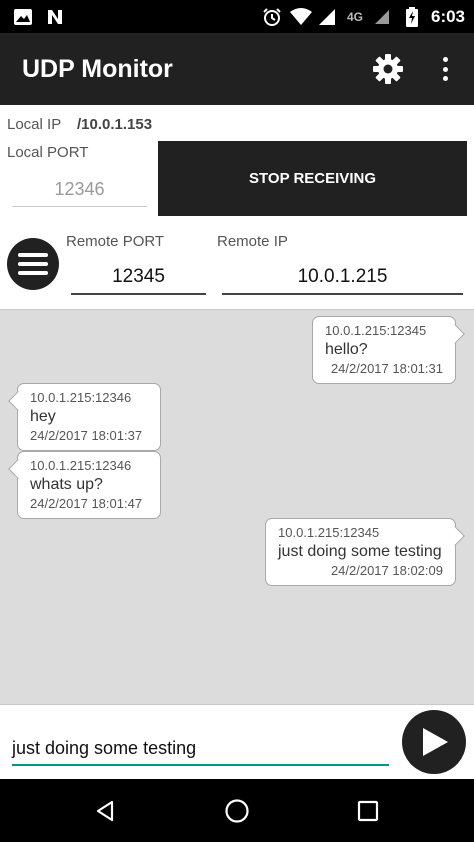 The height and width of the screenshot is (842, 474). Describe the element at coordinates (272, 16) in the screenshot. I see `alarm-icon` at that location.